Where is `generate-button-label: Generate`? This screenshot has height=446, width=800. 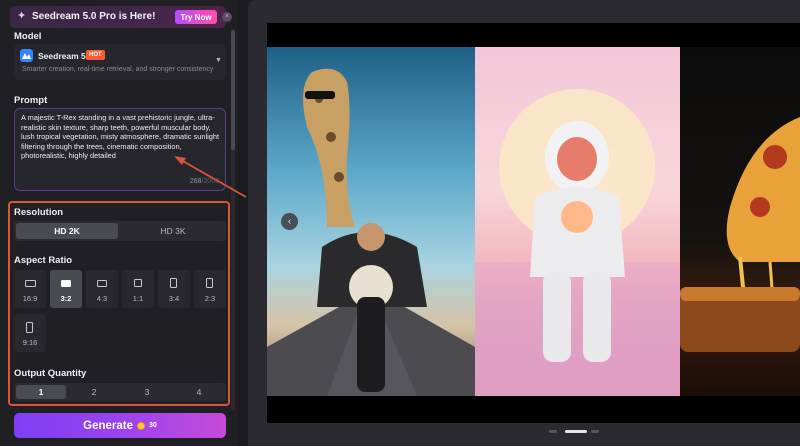
generate-button-label: Generate is located at coordinates (108, 425).